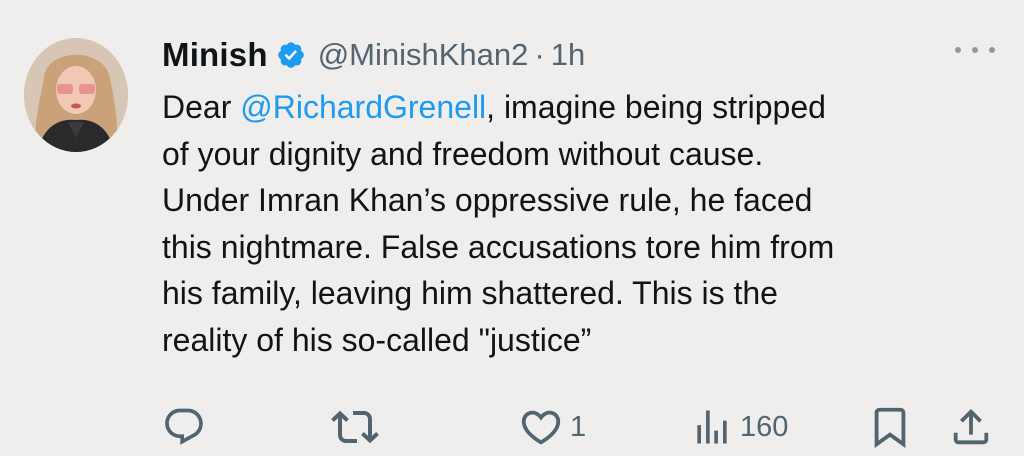 This screenshot has height=456, width=1024. I want to click on user-handle: @MinishKhan2, so click(423, 55).